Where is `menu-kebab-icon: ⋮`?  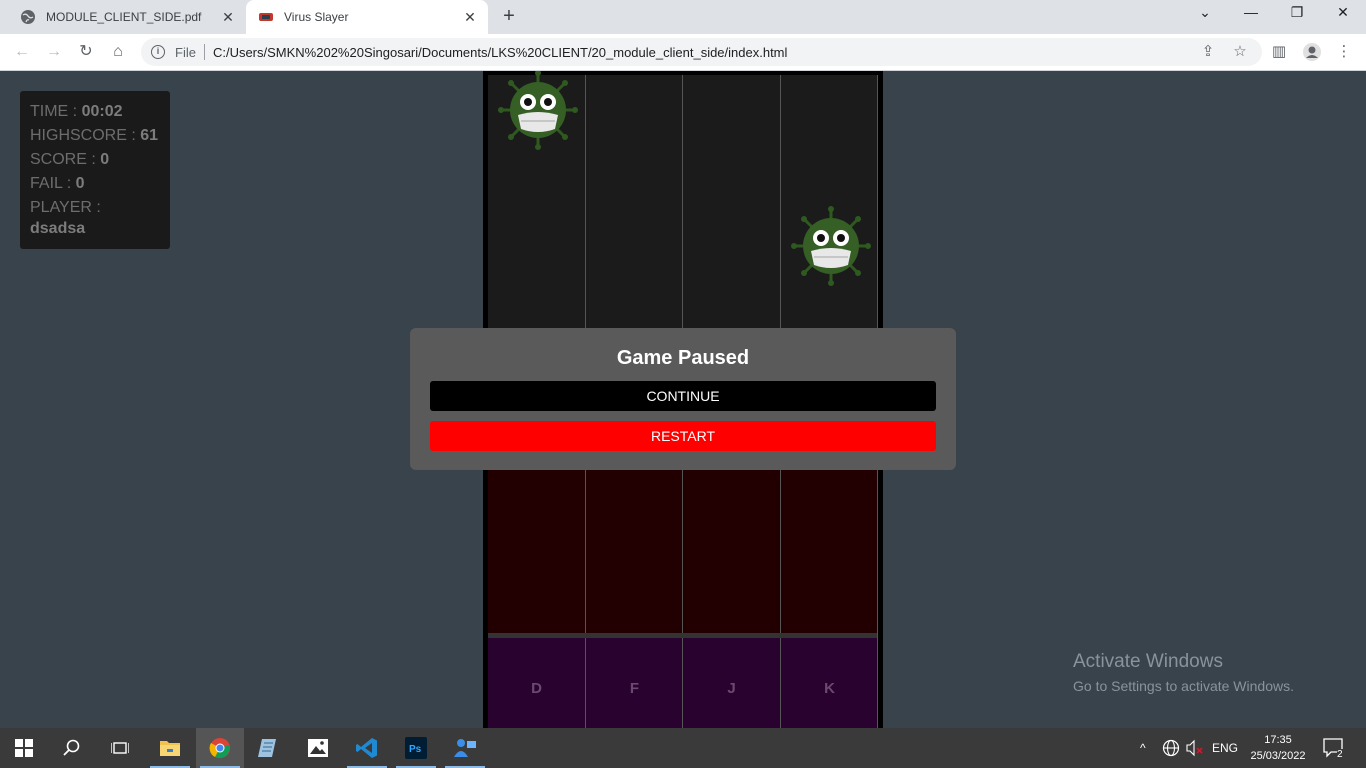 menu-kebab-icon: ⋮ is located at coordinates (1344, 51).